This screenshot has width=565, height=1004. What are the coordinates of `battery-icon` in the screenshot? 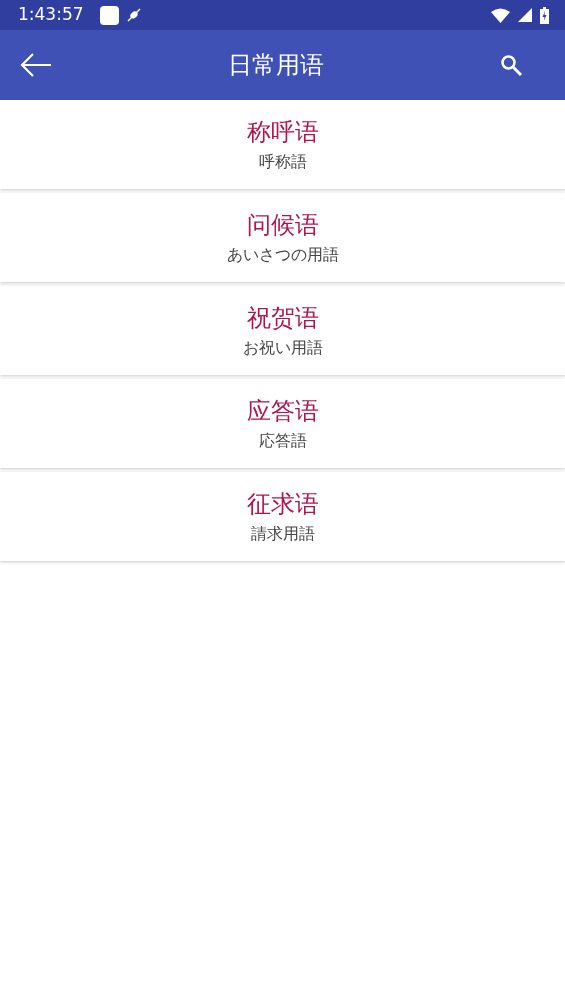 It's located at (544, 15).